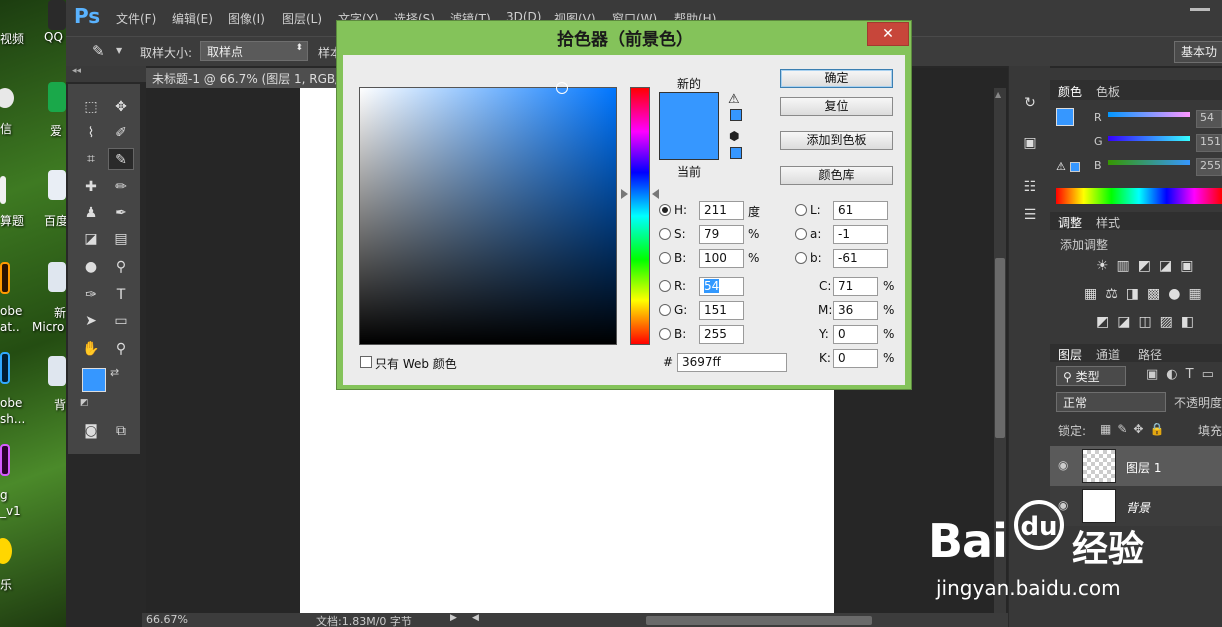 This screenshot has height=627, width=1222. I want to click on web-only-label: 只有 Web 颜色, so click(416, 363).